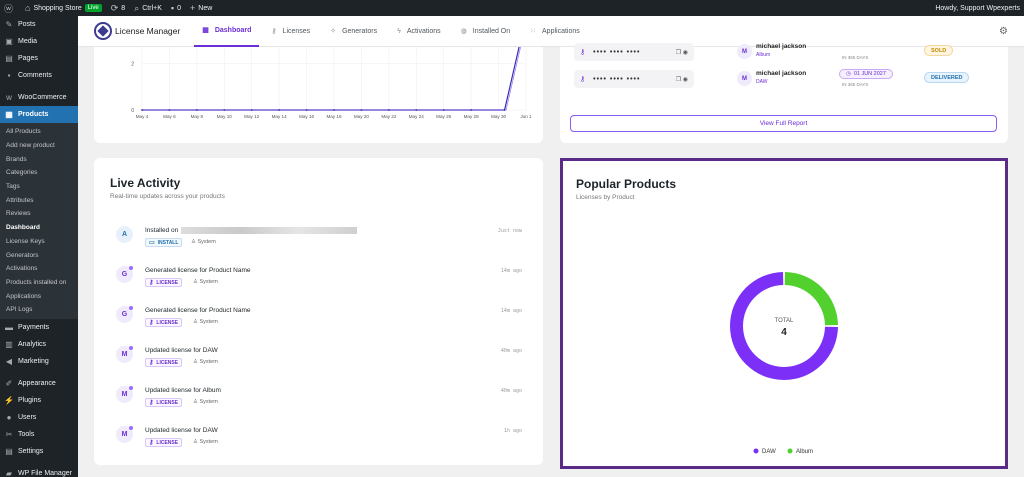 This screenshot has height=477, width=1024. I want to click on menu-marketing: ◀ Marketing, so click(39, 361).